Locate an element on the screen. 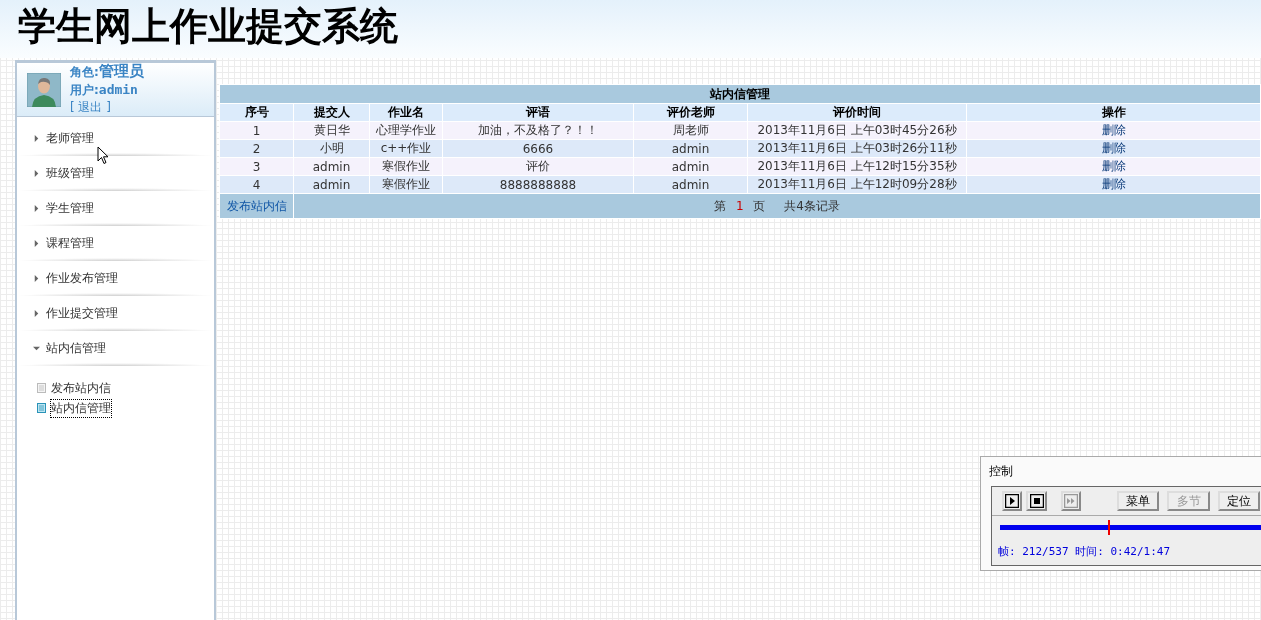 This screenshot has width=1261, height=620. progress-marker is located at coordinates (1109, 527).